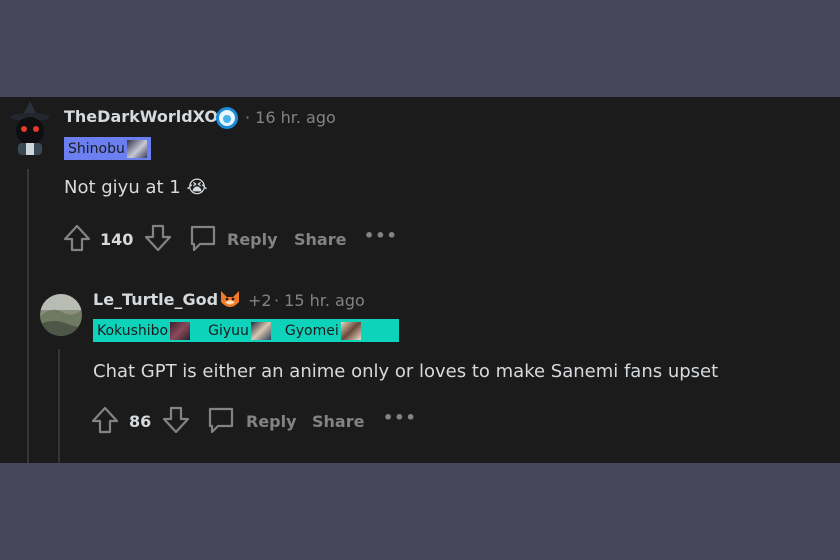 The image size is (840, 560). I want to click on fox-award-icon, so click(230, 300).